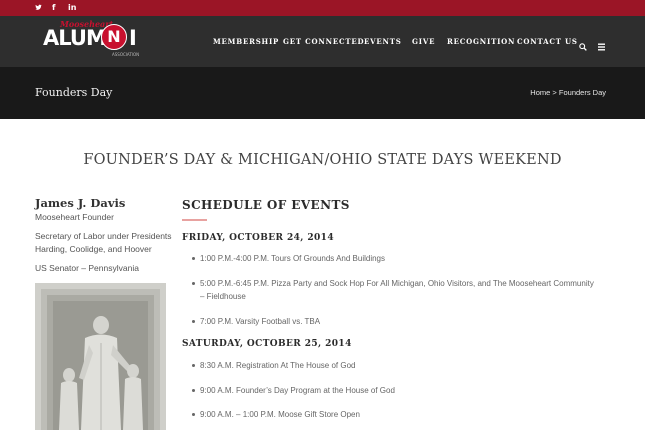  What do you see at coordinates (38, 8) in the screenshot?
I see `twitter-icon` at bounding box center [38, 8].